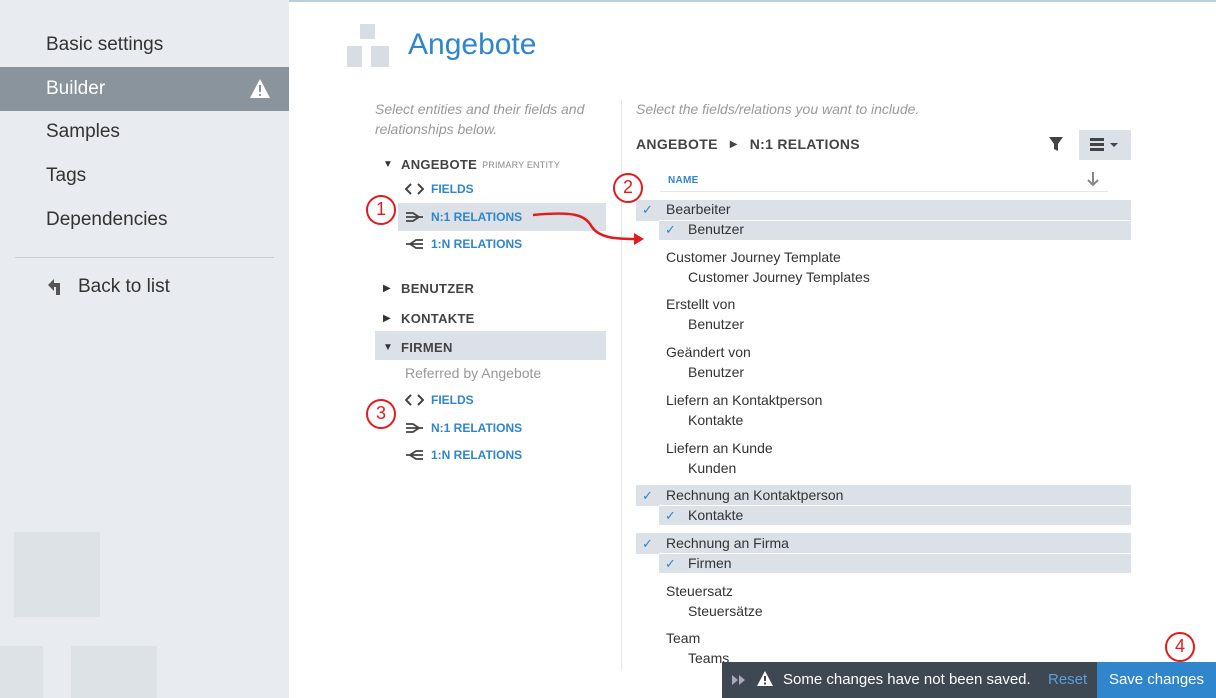  I want to click on sidebar-item-dependencies: Dependencies, so click(144, 220).